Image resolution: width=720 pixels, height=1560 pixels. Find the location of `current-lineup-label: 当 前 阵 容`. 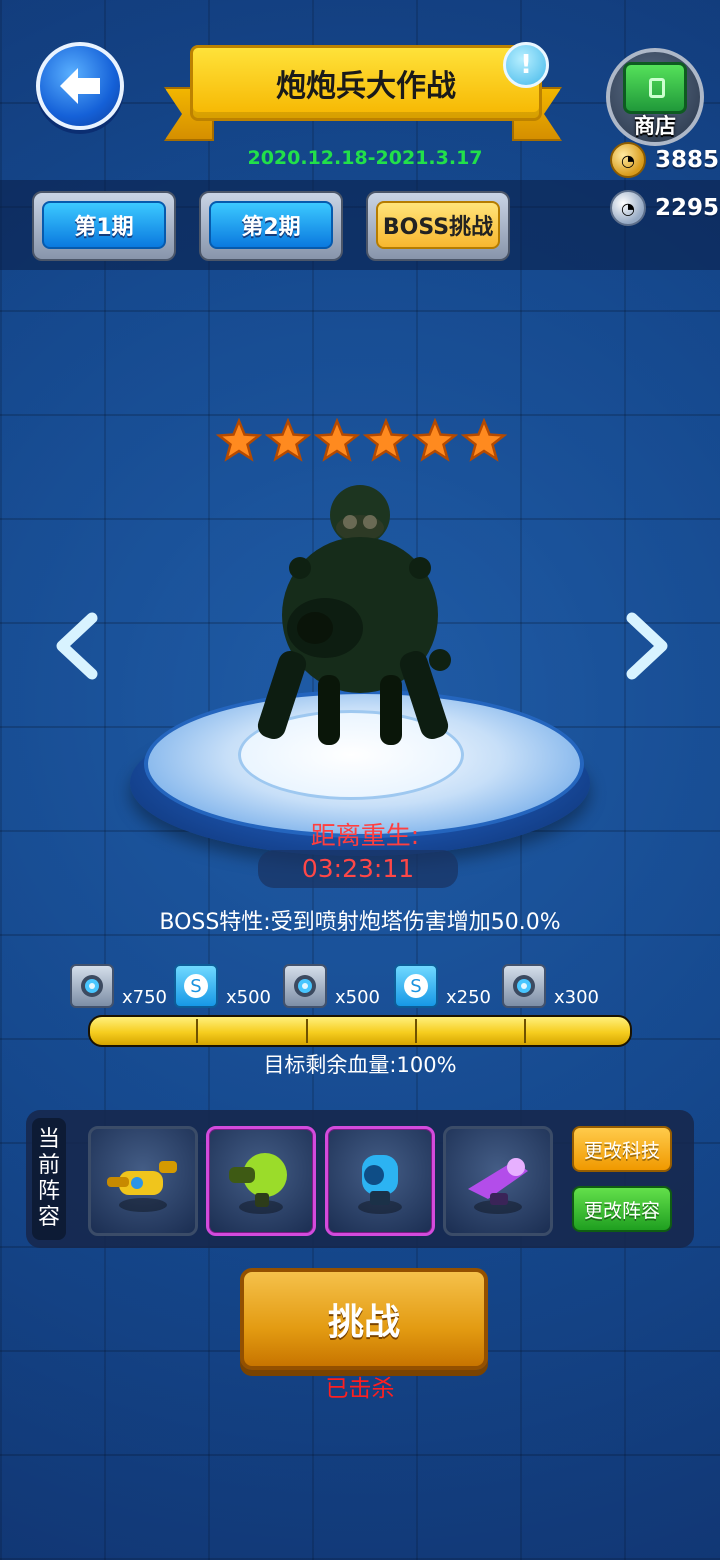

current-lineup-label: 当 前 阵 容 is located at coordinates (49, 1179).